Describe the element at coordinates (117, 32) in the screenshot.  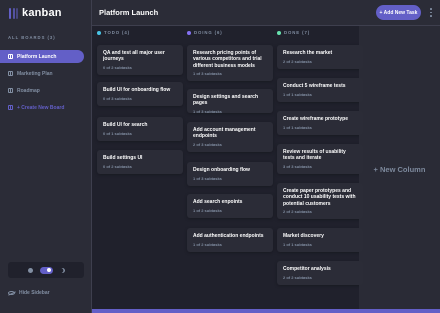
I see `column-title: TODO (4)` at that location.